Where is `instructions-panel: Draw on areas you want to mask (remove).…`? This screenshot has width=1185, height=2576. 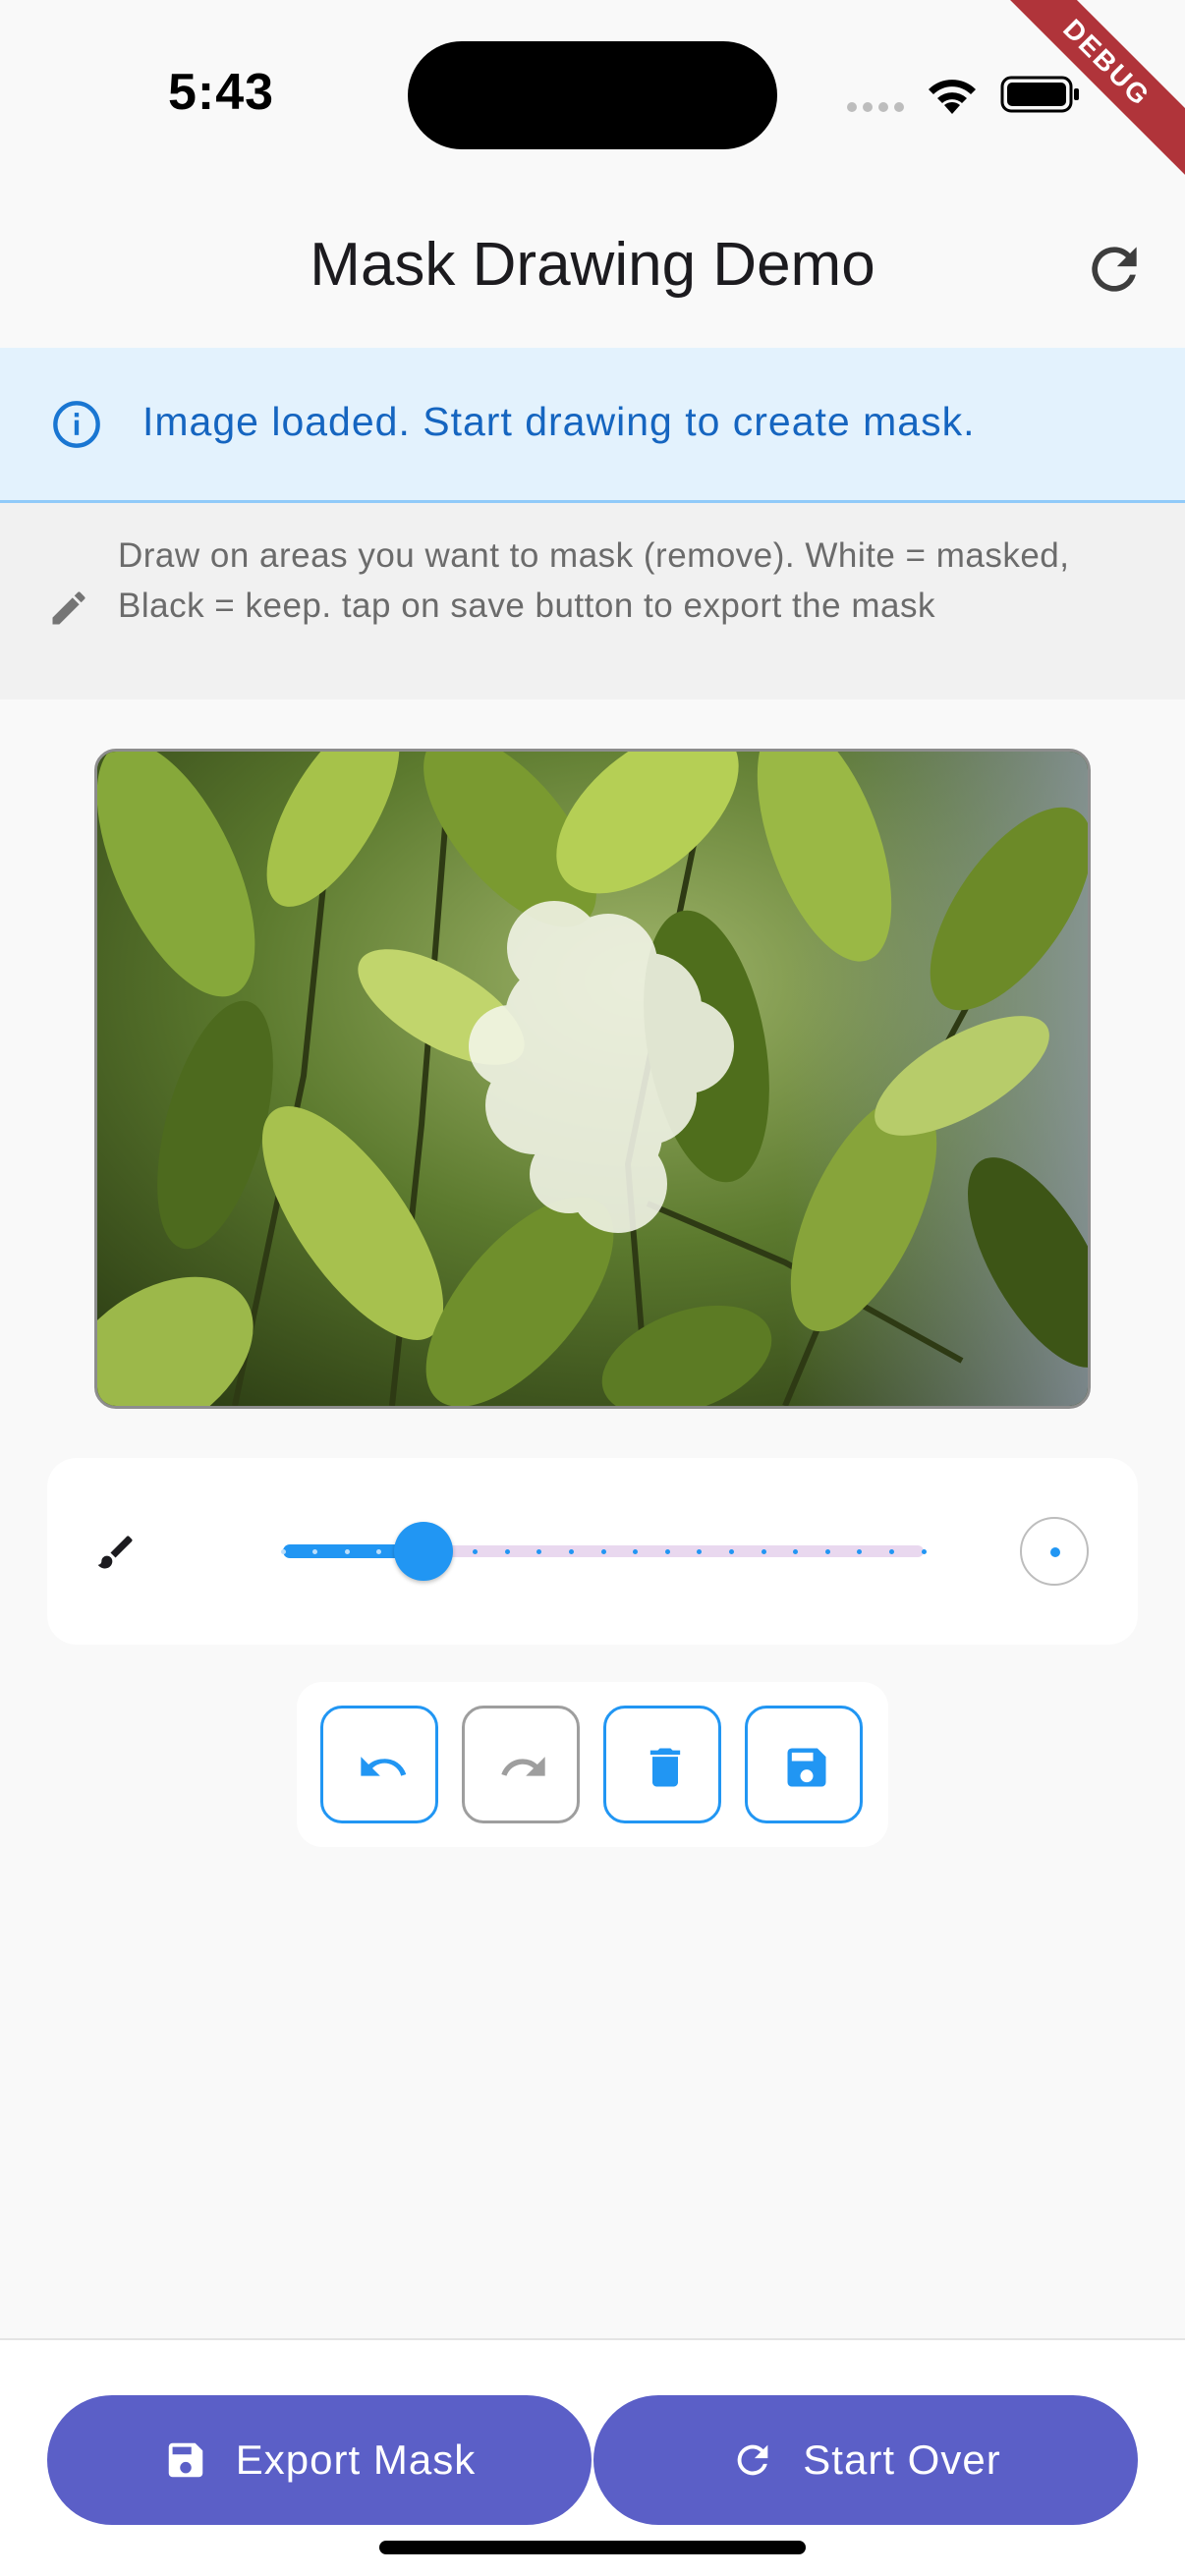
instructions-panel: Draw on areas you want to mask (remove).… is located at coordinates (592, 601).